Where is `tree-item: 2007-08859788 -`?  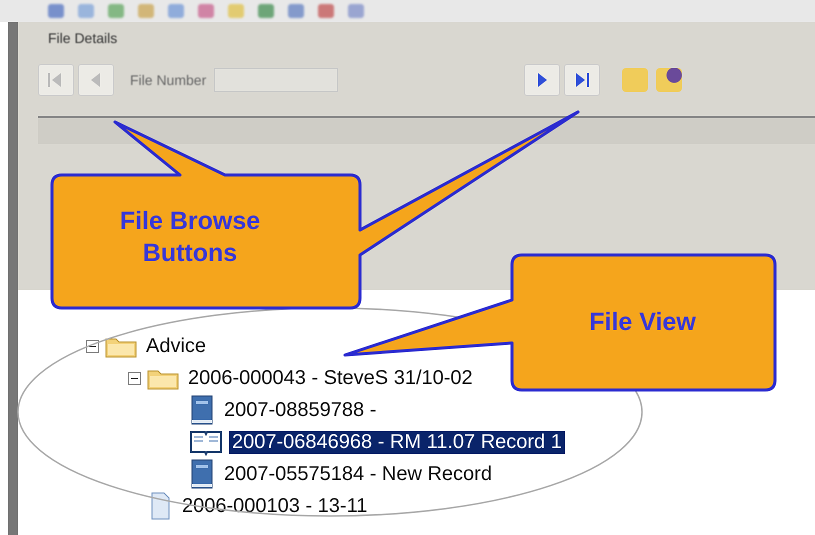
tree-item: 2007-08859788 - is located at coordinates (300, 410).